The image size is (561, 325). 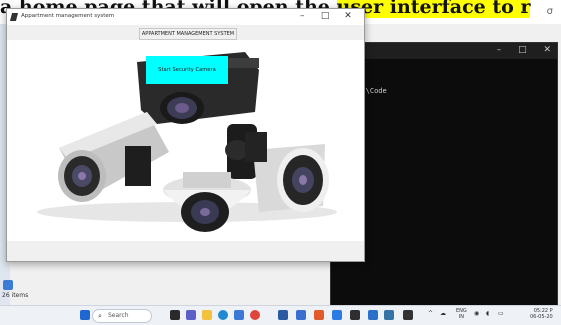 I want to click on date: 06-05-20, so click(x=541, y=317).